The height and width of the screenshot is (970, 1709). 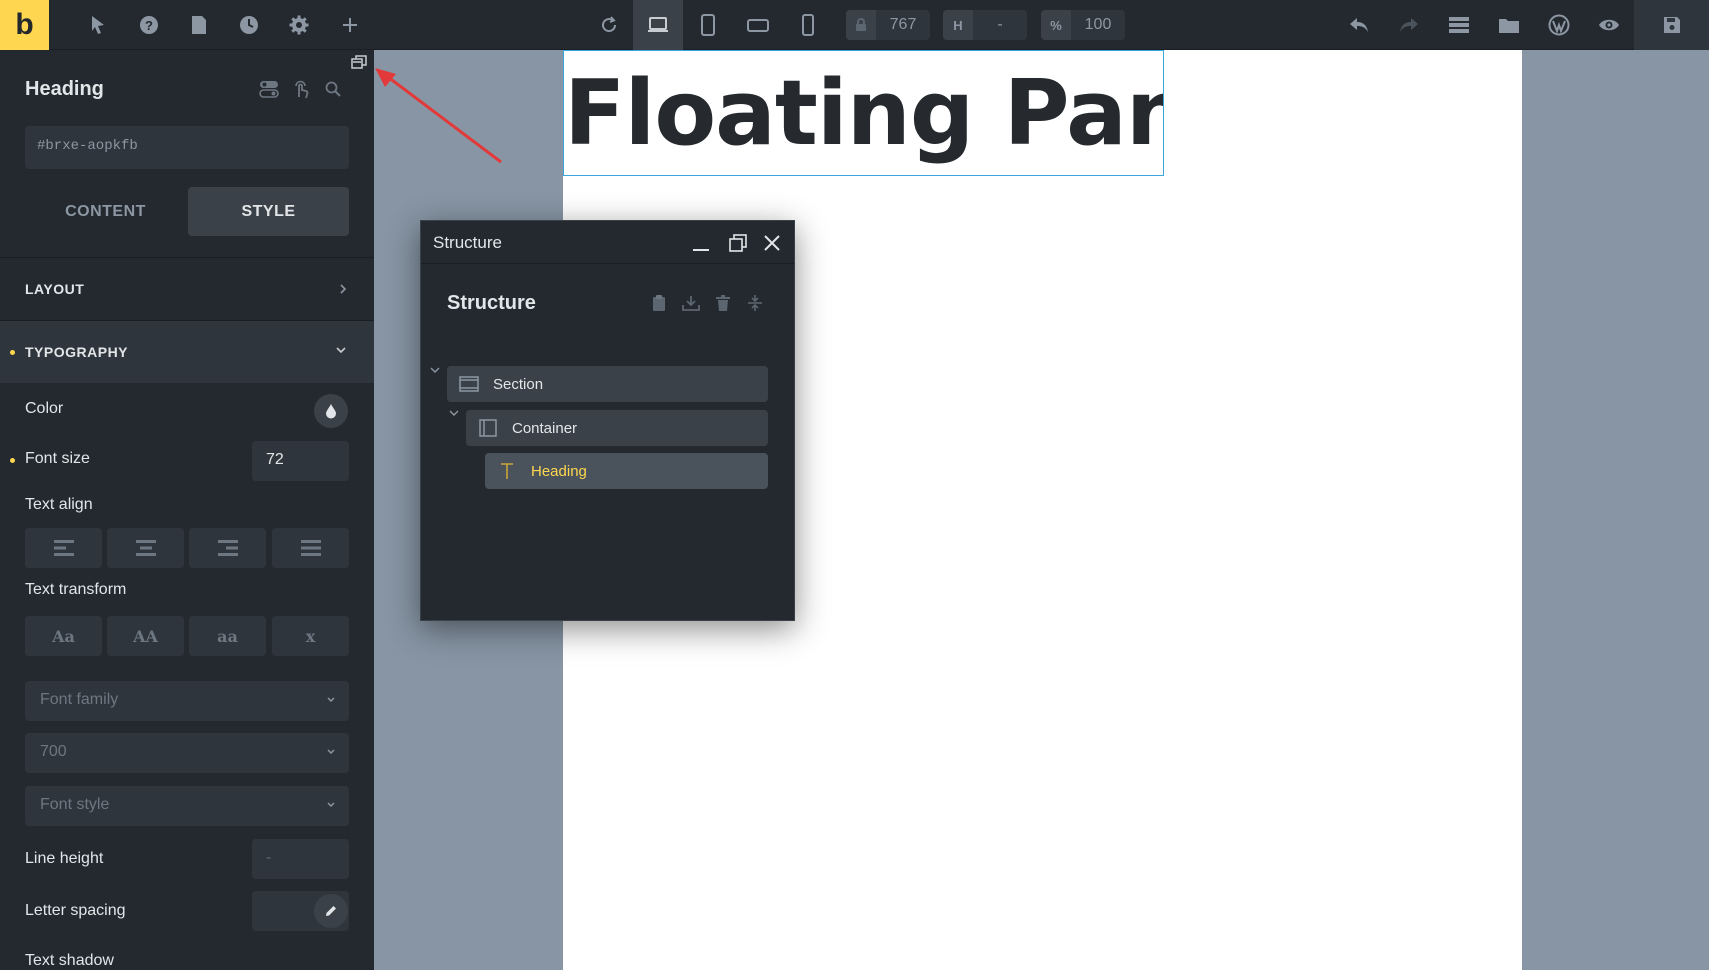 What do you see at coordinates (359, 62) in the screenshot?
I see `float-panel-icon` at bounding box center [359, 62].